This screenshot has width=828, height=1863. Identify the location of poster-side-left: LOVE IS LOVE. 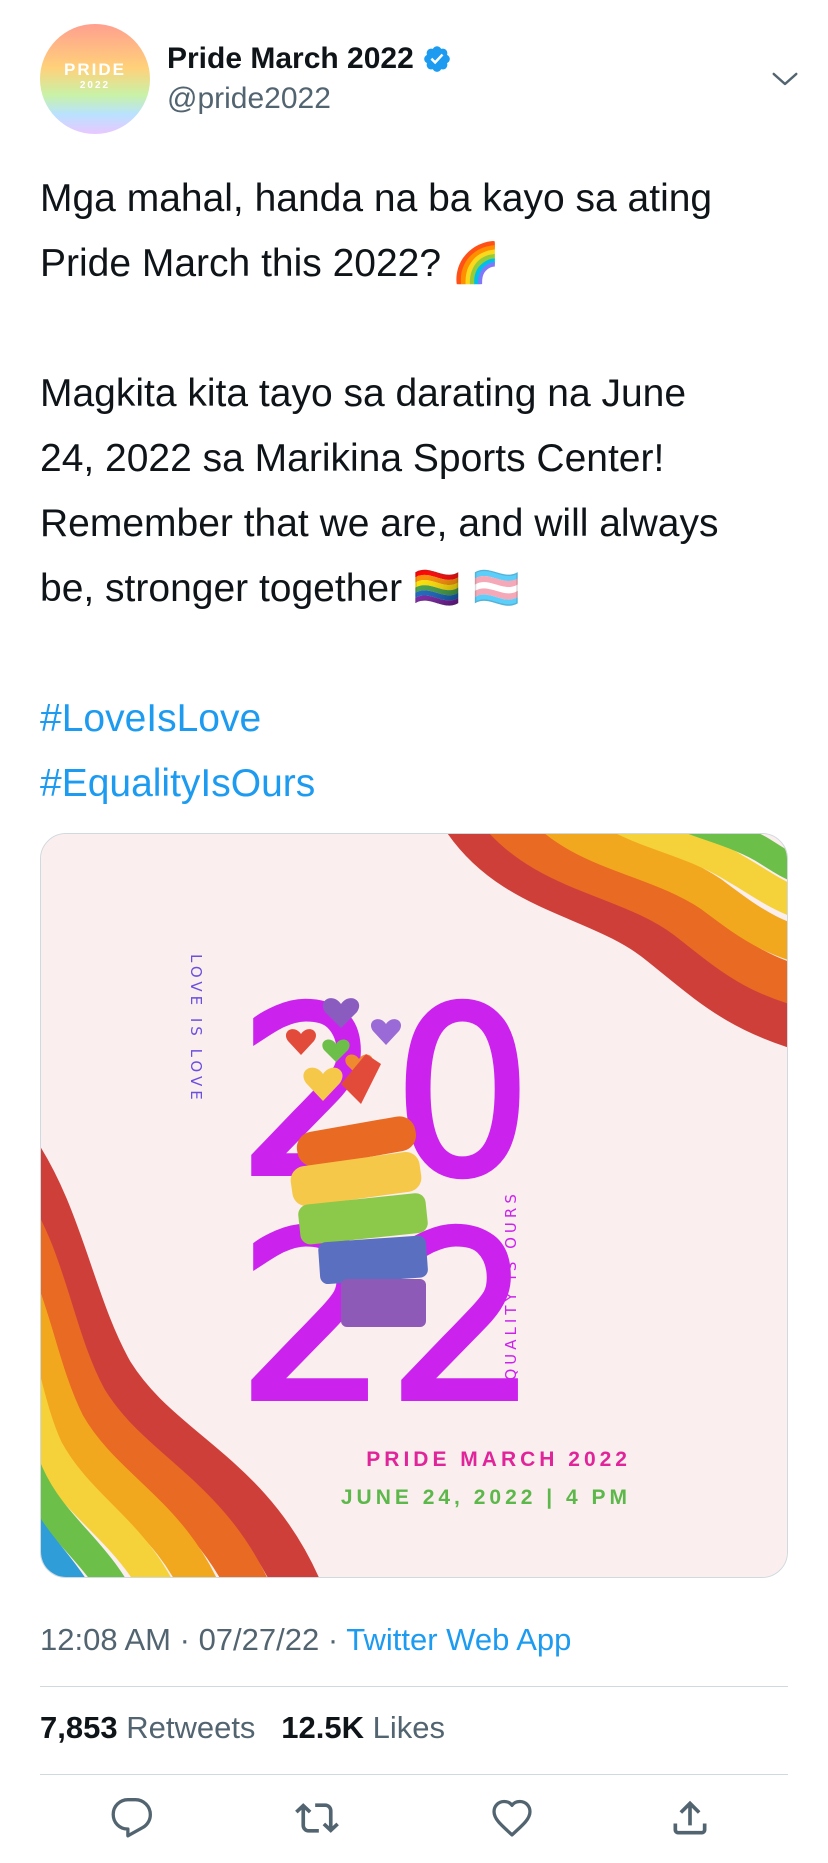
(196, 1029).